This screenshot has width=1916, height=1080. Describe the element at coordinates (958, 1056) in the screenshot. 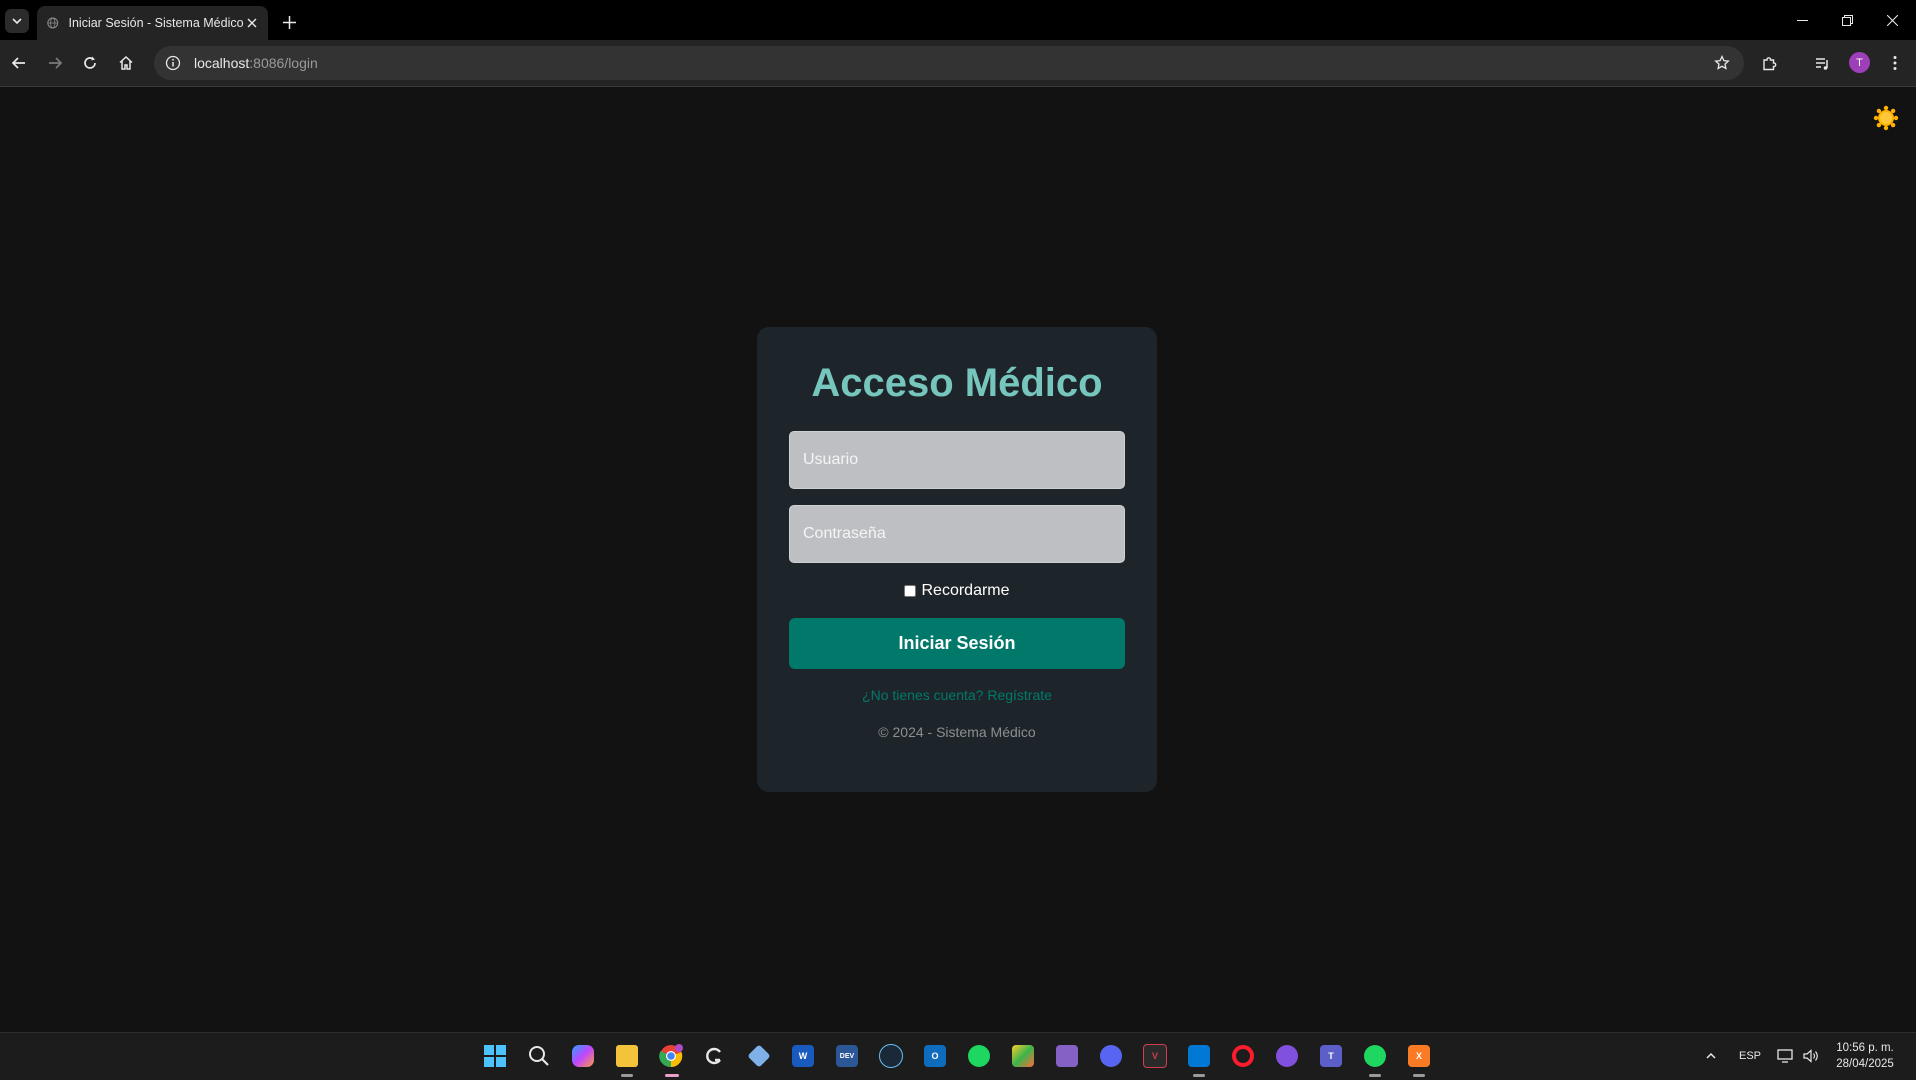

I see `windows-taskbar: W DEV O V T X ESP 10:56 p. m. 28/04/2025` at that location.